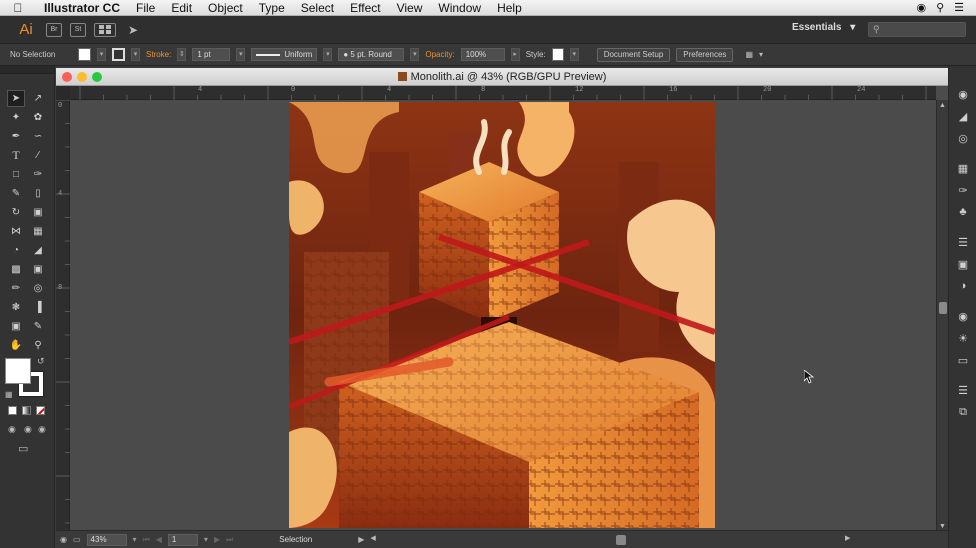  What do you see at coordinates (16, 212) in the screenshot?
I see `rotate-tool-icon: ↻` at bounding box center [16, 212].